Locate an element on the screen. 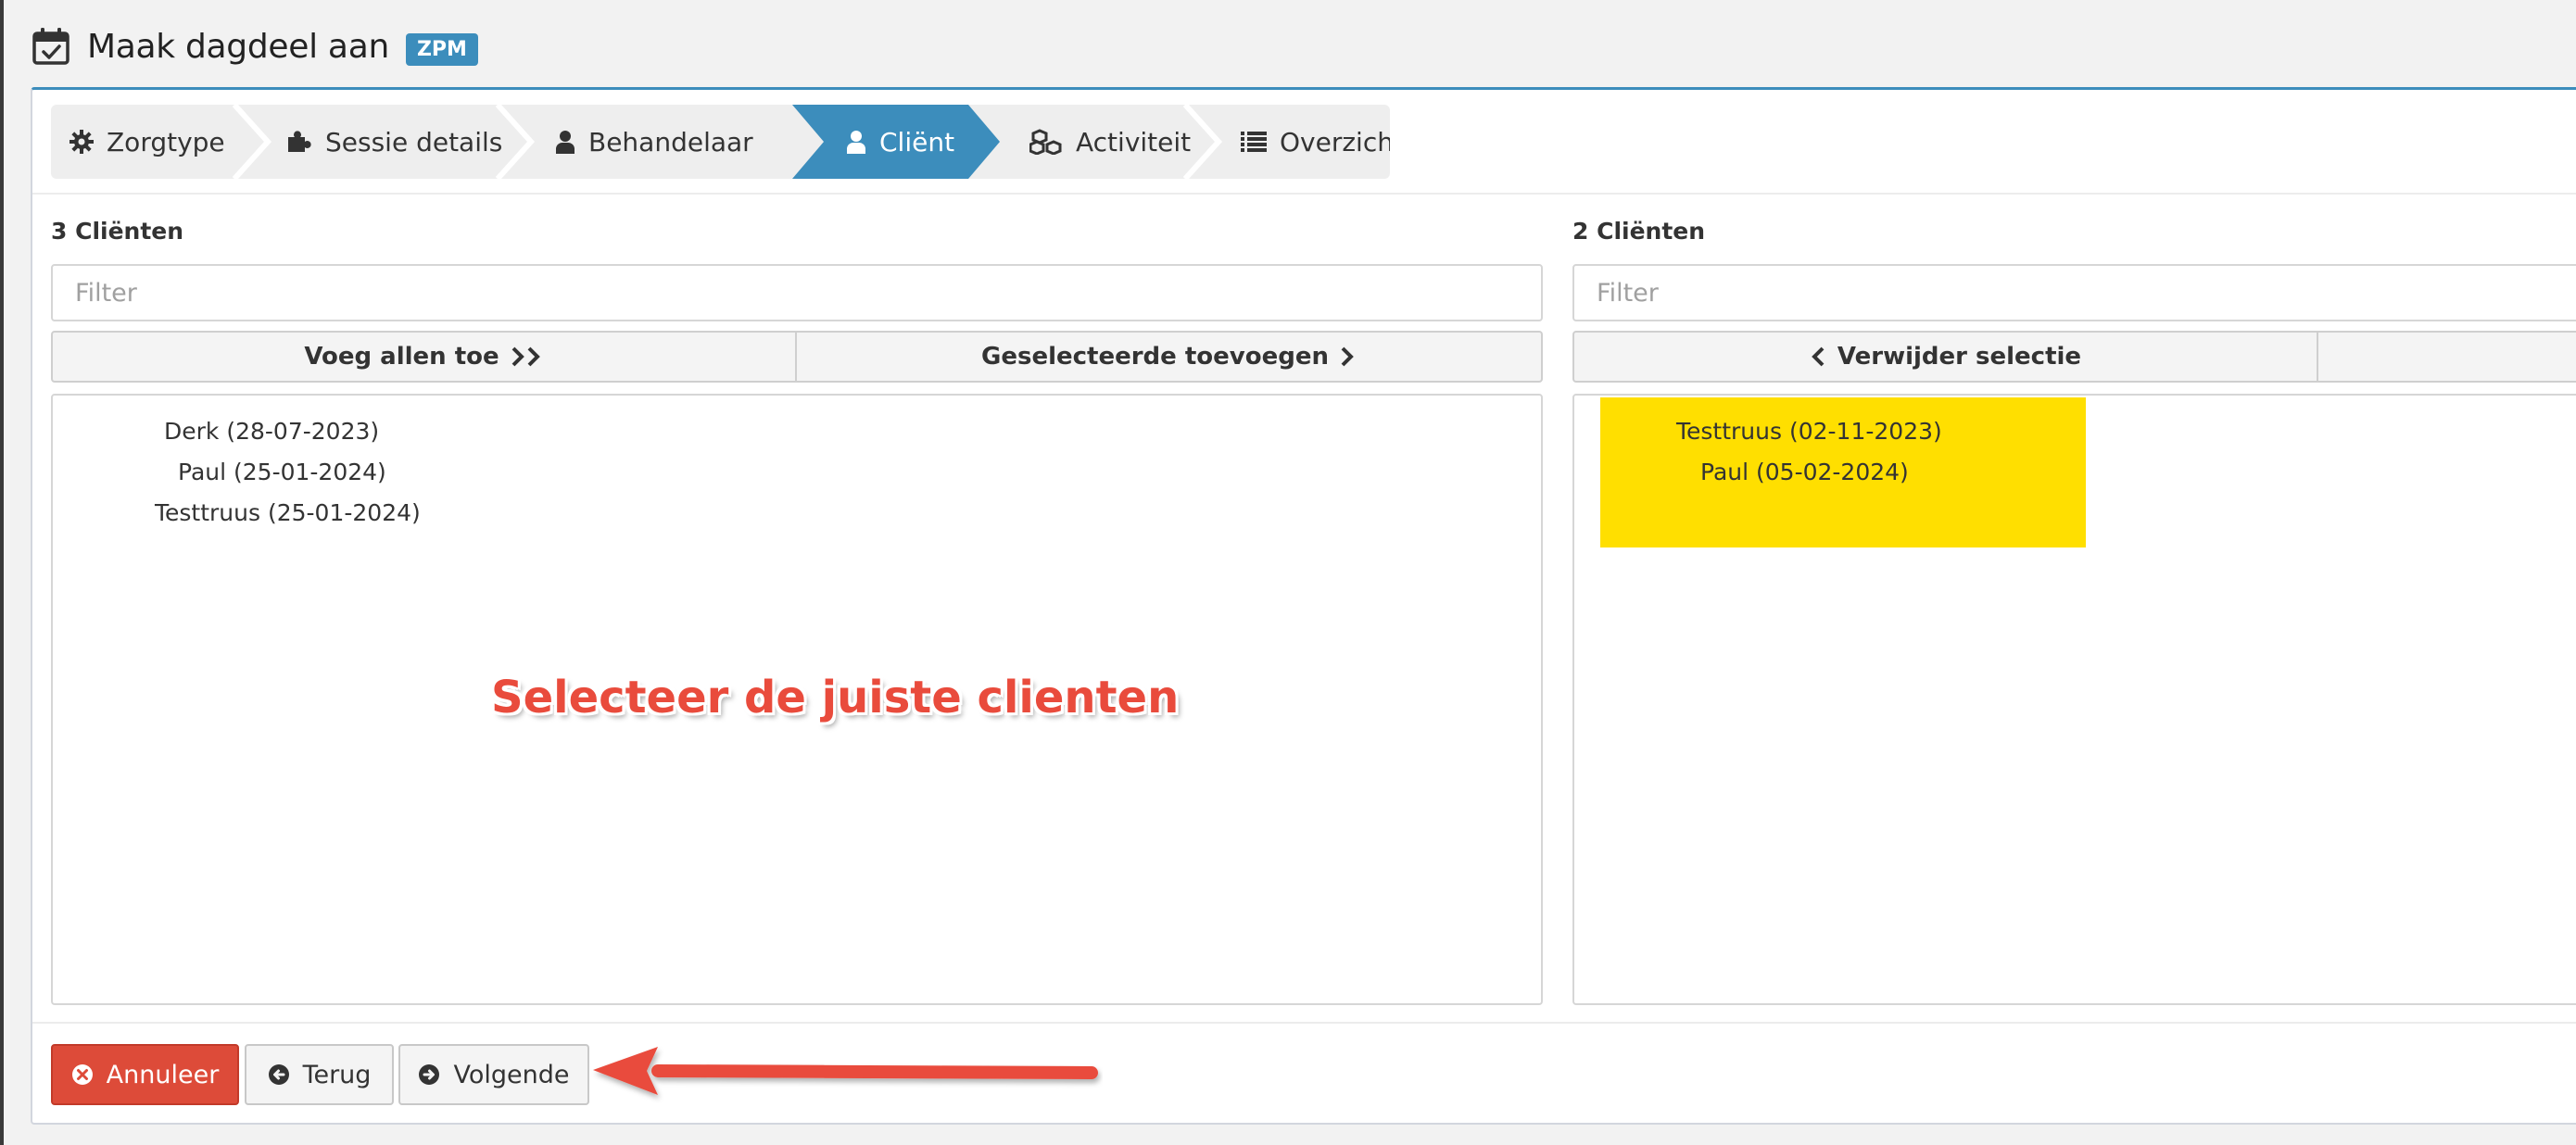 The image size is (2576, 1145). arrow-circle-left-icon is located at coordinates (278, 1074).